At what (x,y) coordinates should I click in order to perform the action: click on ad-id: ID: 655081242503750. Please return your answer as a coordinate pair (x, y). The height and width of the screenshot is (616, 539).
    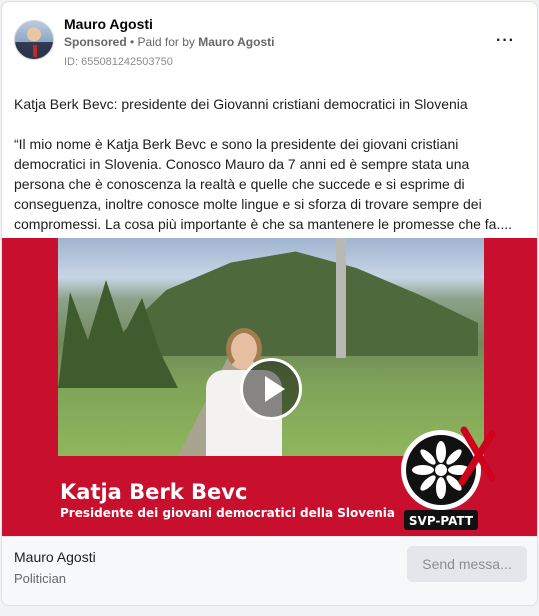
    Looking at the image, I should click on (118, 62).